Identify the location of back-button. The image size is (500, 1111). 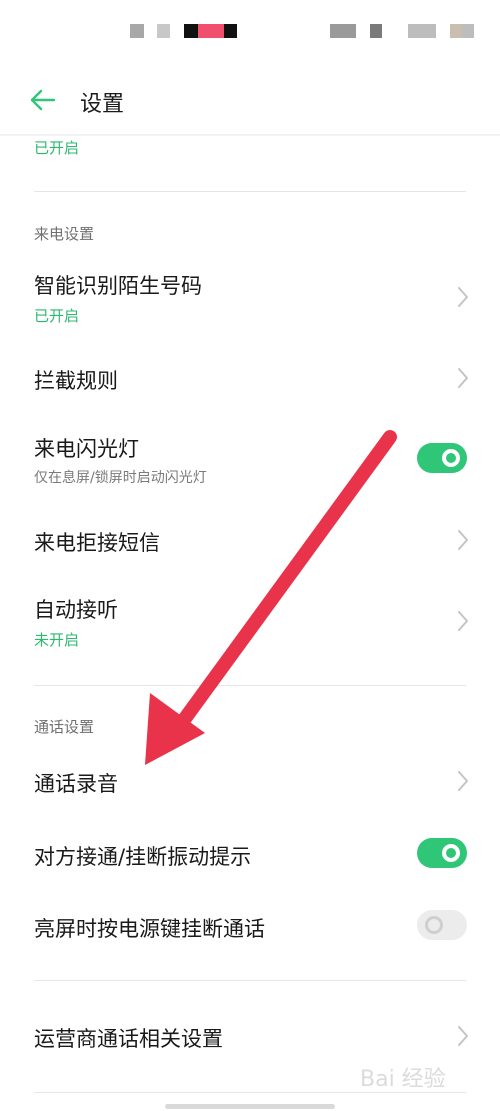
(44, 100).